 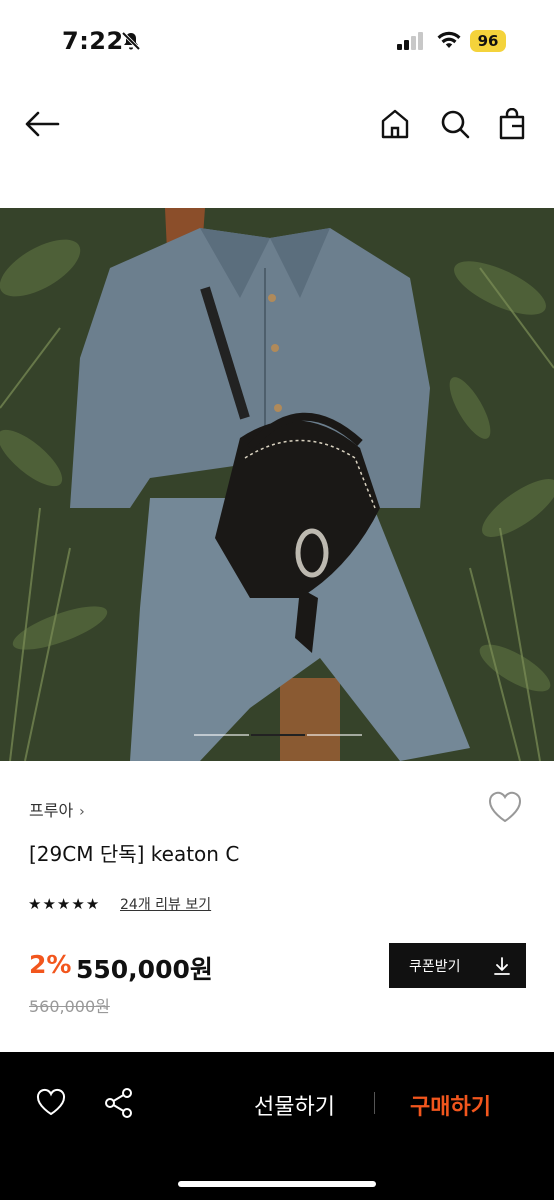 I want to click on battery-indicator: 96, so click(x=488, y=41).